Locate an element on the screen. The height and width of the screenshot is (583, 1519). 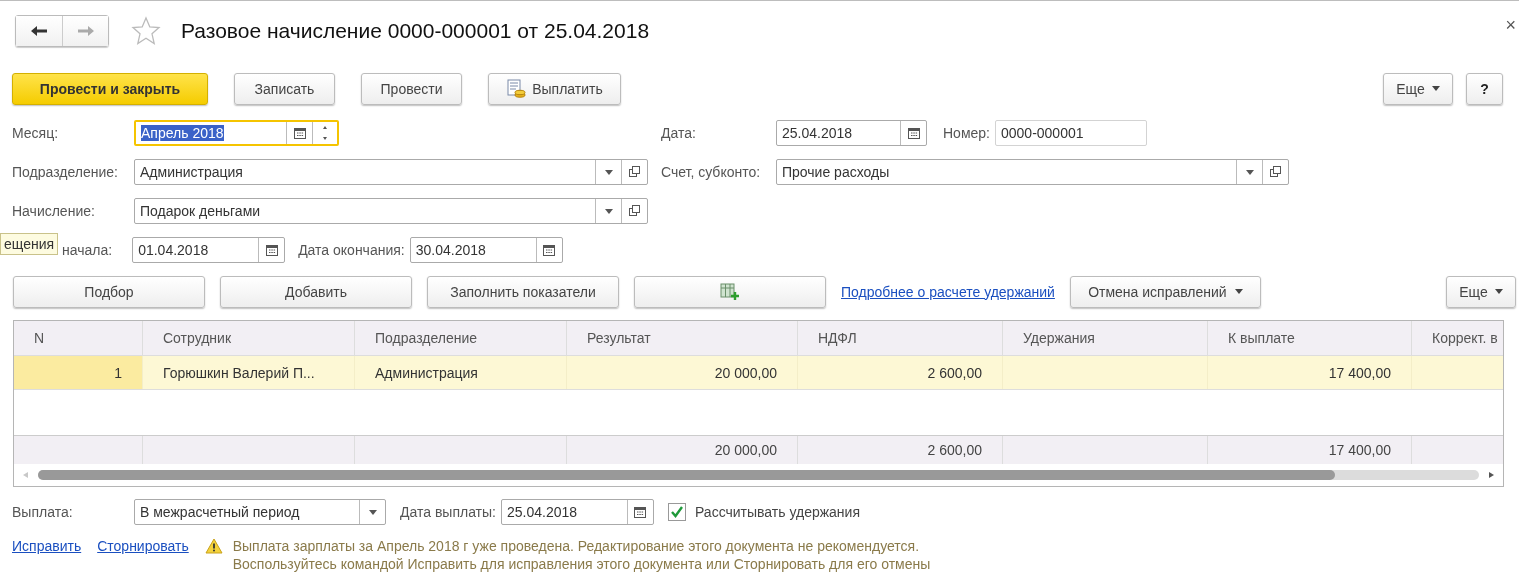
column-header: К выплате is located at coordinates (1310, 338).